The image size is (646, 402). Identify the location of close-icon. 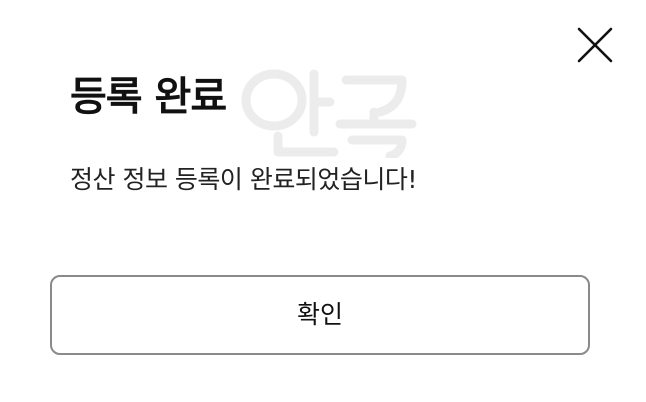
(595, 45).